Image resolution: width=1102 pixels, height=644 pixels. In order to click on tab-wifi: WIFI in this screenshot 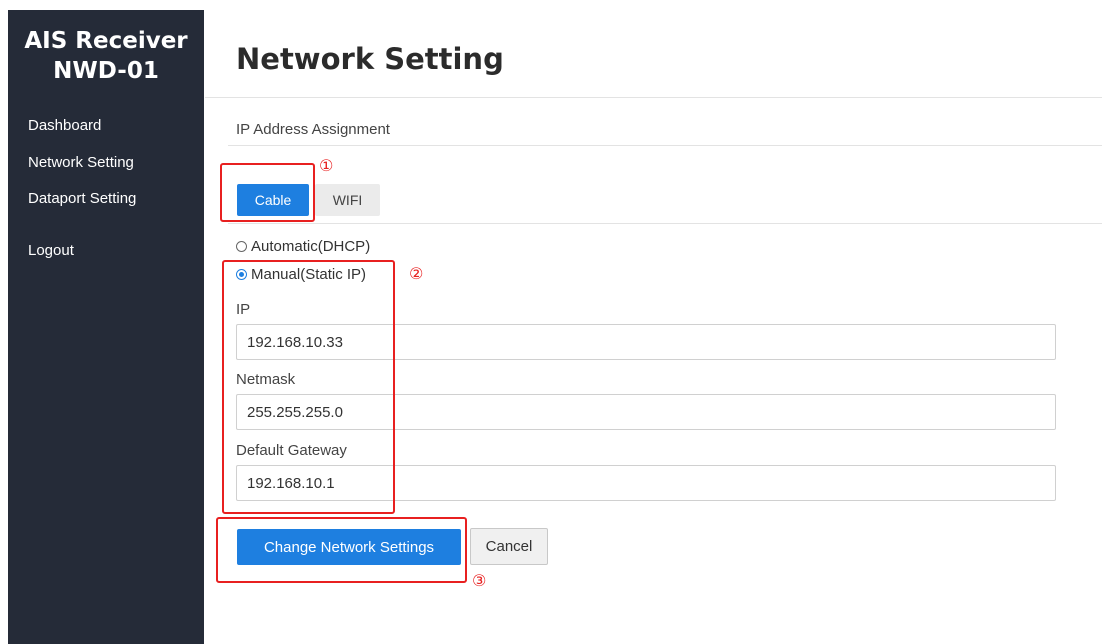, I will do `click(347, 200)`.